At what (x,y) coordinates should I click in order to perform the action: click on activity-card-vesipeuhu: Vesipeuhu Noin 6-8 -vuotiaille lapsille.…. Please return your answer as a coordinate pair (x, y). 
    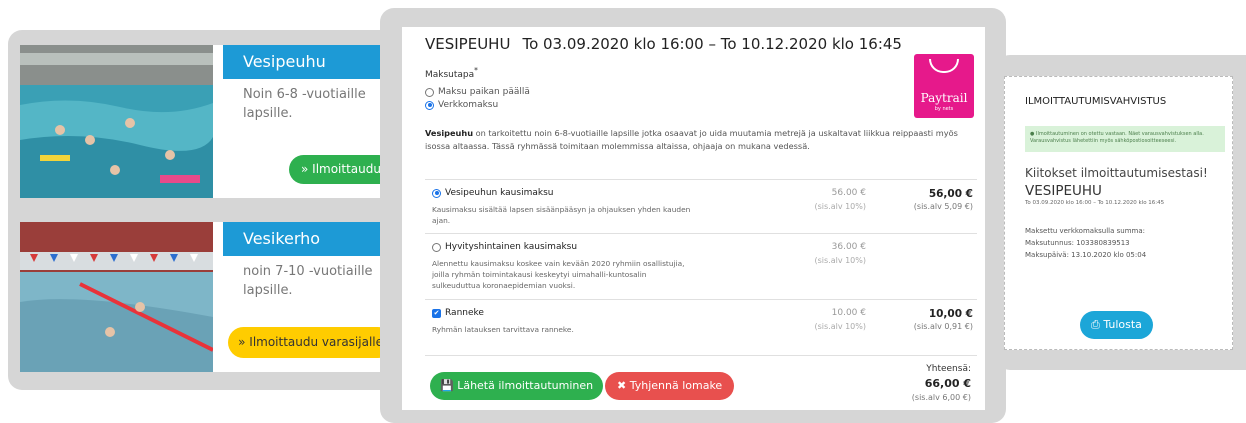
    Looking at the image, I should click on (212, 121).